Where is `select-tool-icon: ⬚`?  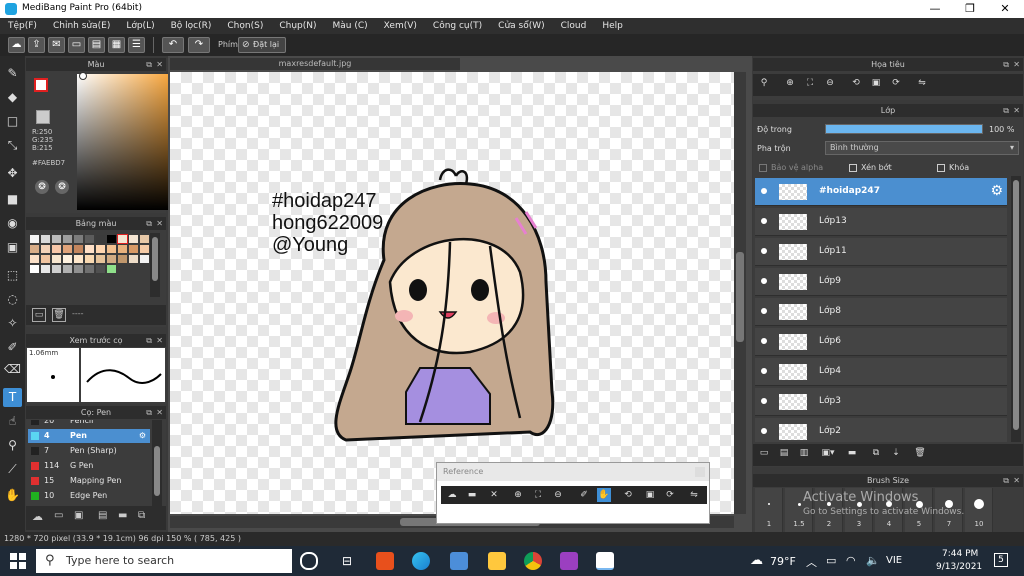 select-tool-icon: ⬚ is located at coordinates (12, 275).